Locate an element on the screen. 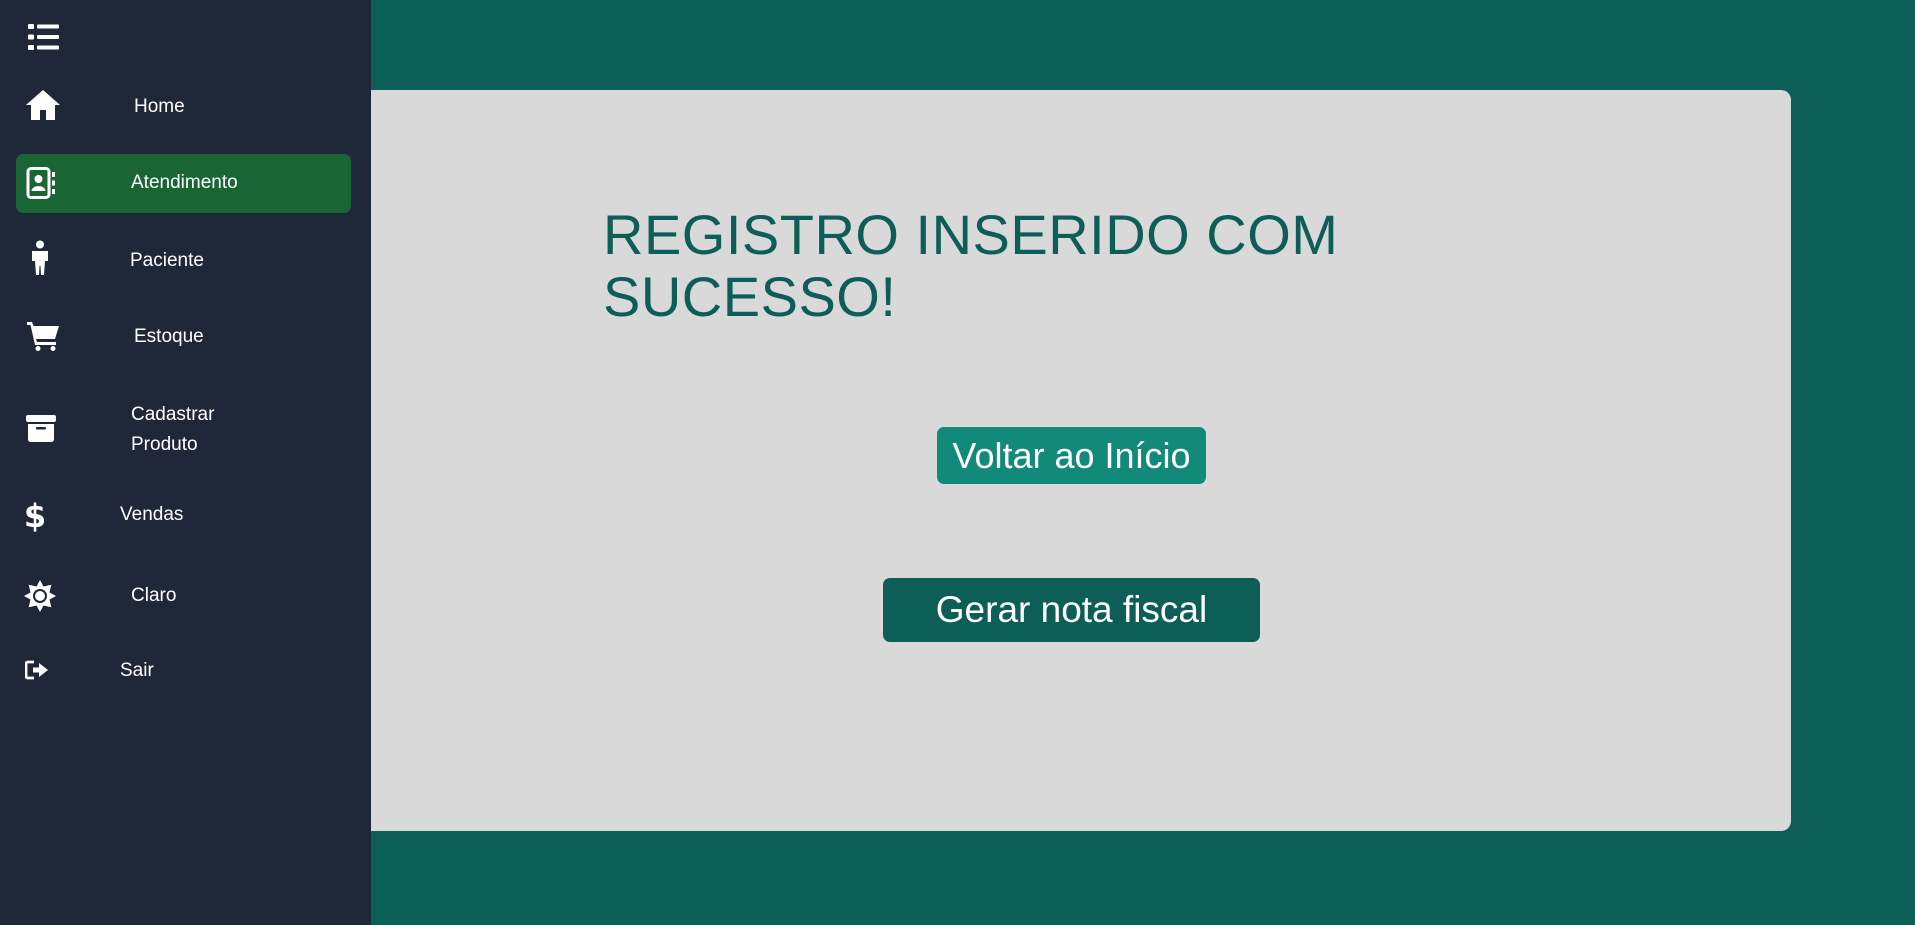 The width and height of the screenshot is (1915, 925). dollar-icon: $ is located at coordinates (35, 515).